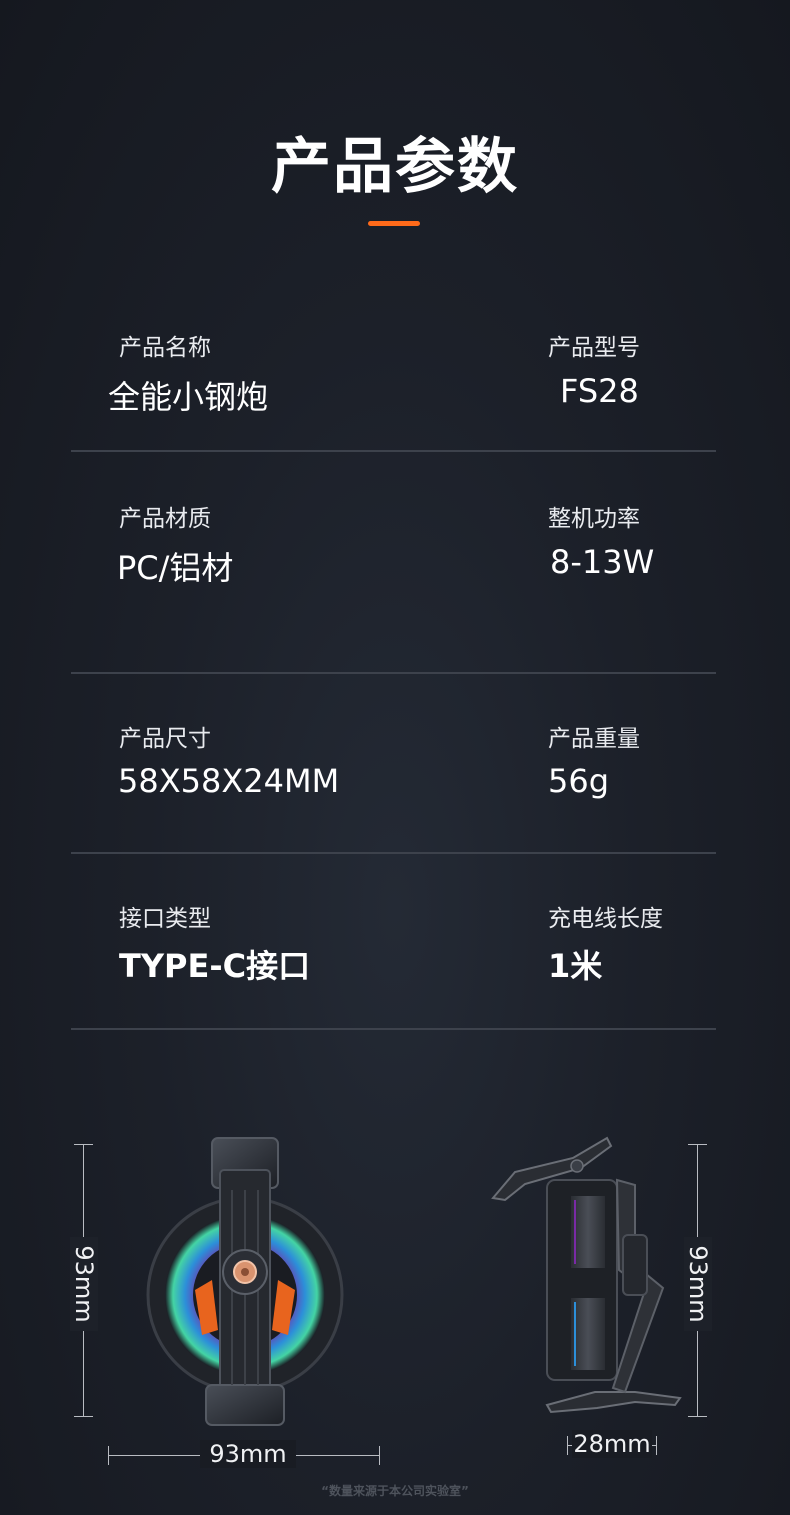 The width and height of the screenshot is (790, 1515). What do you see at coordinates (188, 397) in the screenshot?
I see `spec-value-product-name: 全能小钢炮` at bounding box center [188, 397].